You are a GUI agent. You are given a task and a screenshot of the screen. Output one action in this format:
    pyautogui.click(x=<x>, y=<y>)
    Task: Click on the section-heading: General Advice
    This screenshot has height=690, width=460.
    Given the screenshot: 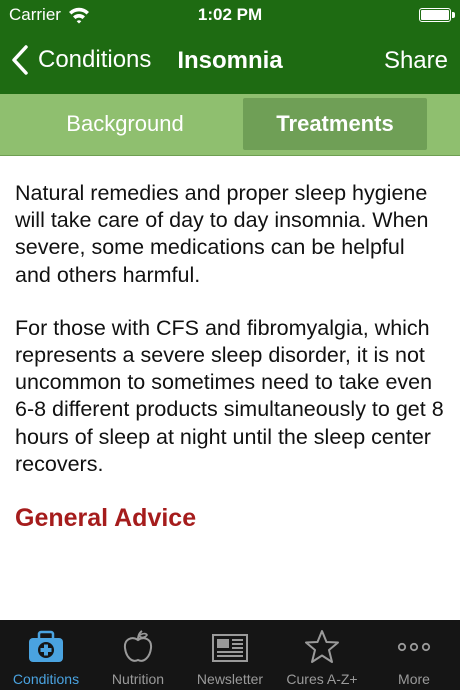 What is the action you would take?
    pyautogui.click(x=106, y=518)
    